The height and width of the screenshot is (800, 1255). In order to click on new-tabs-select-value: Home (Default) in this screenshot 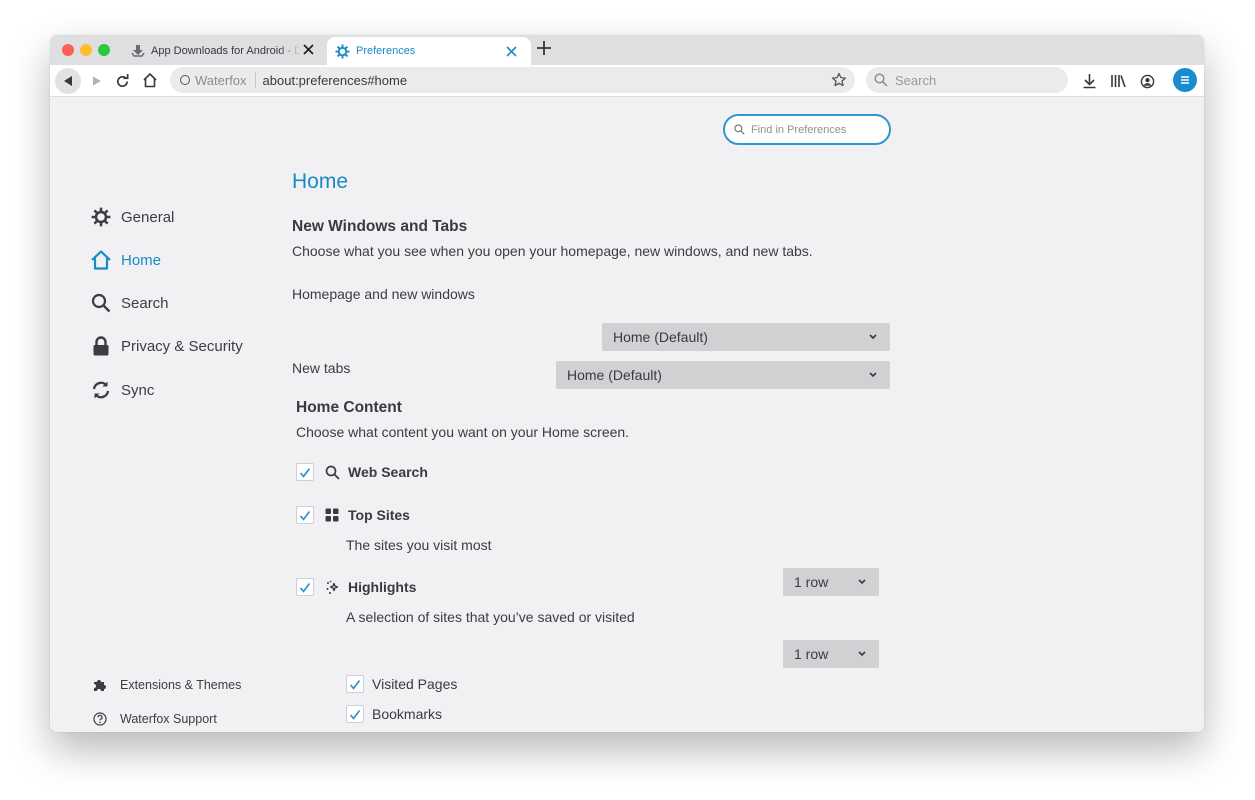, I will do `click(614, 375)`.